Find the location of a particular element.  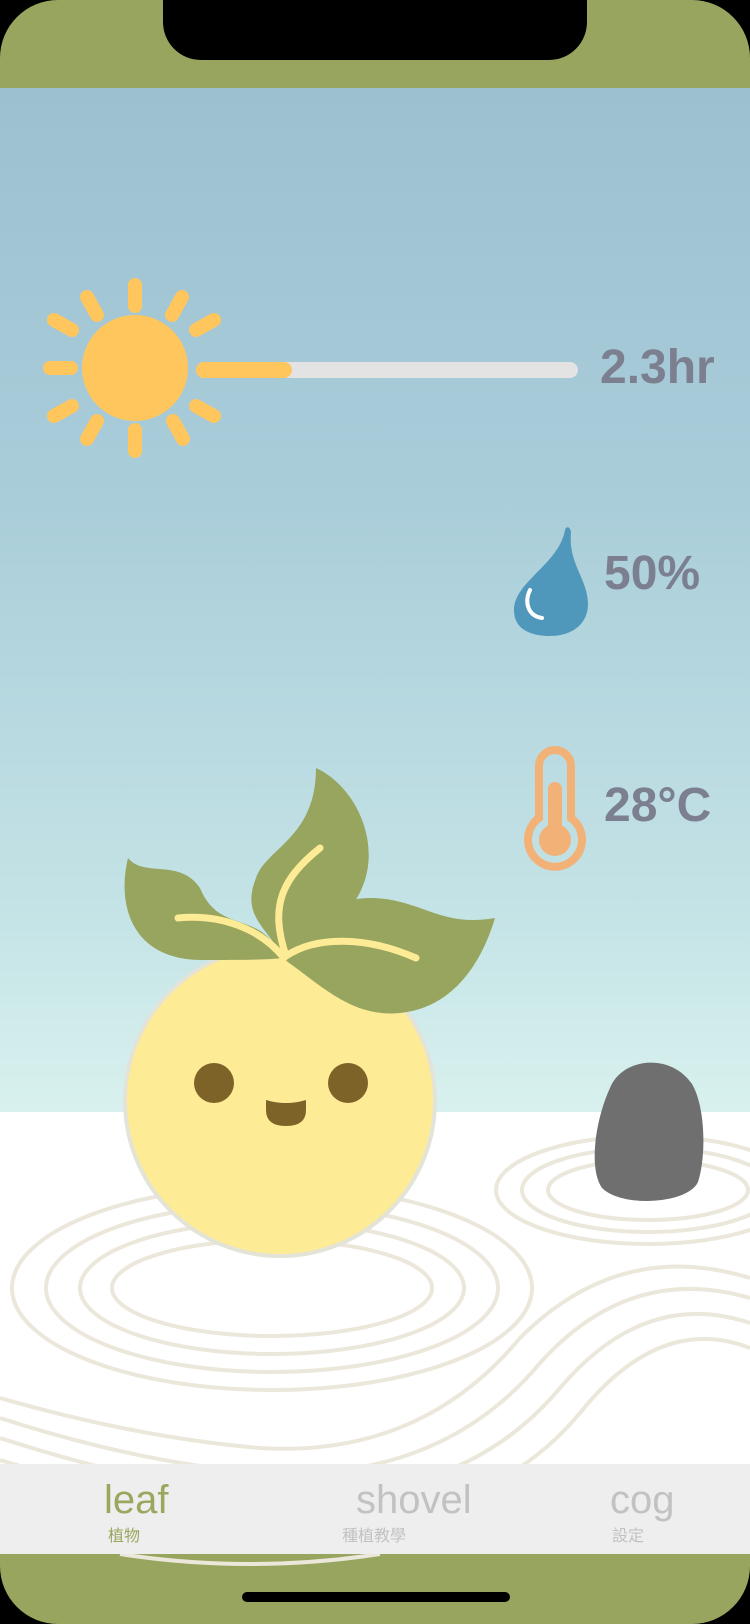

tab-leaf-sublabel: 植物 is located at coordinates (124, 1536).